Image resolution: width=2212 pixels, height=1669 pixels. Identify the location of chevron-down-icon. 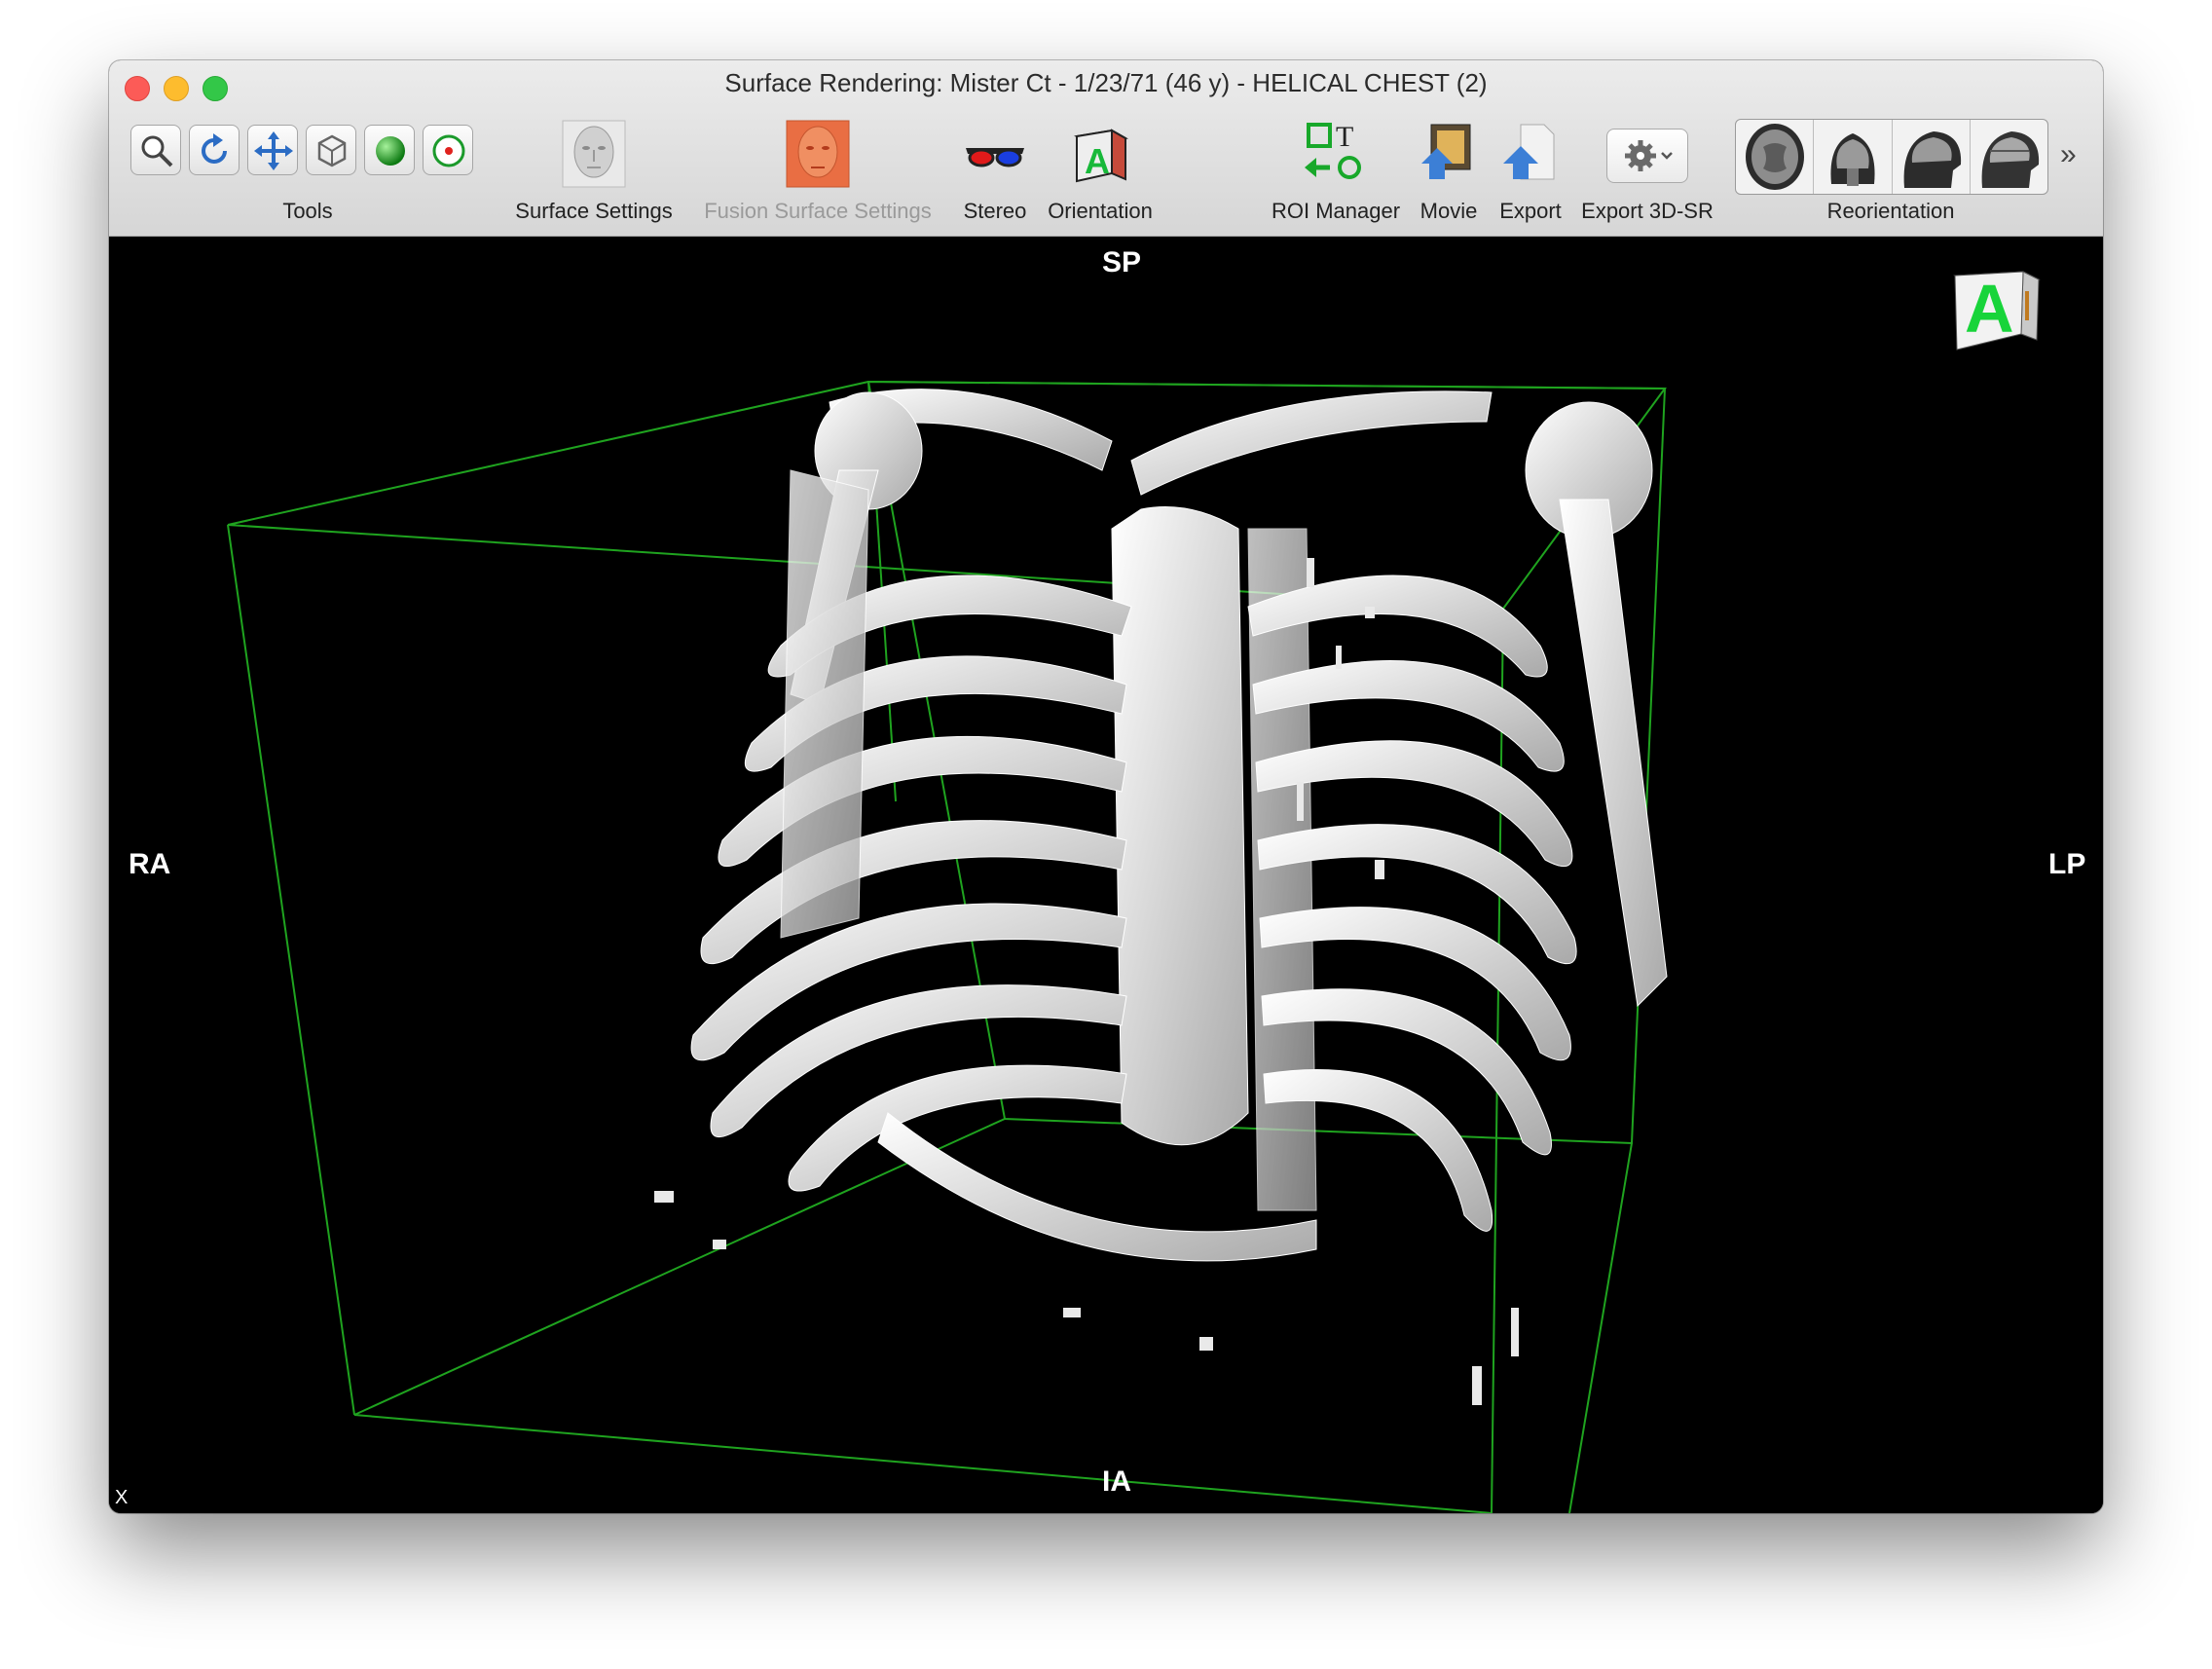
(1667, 156).